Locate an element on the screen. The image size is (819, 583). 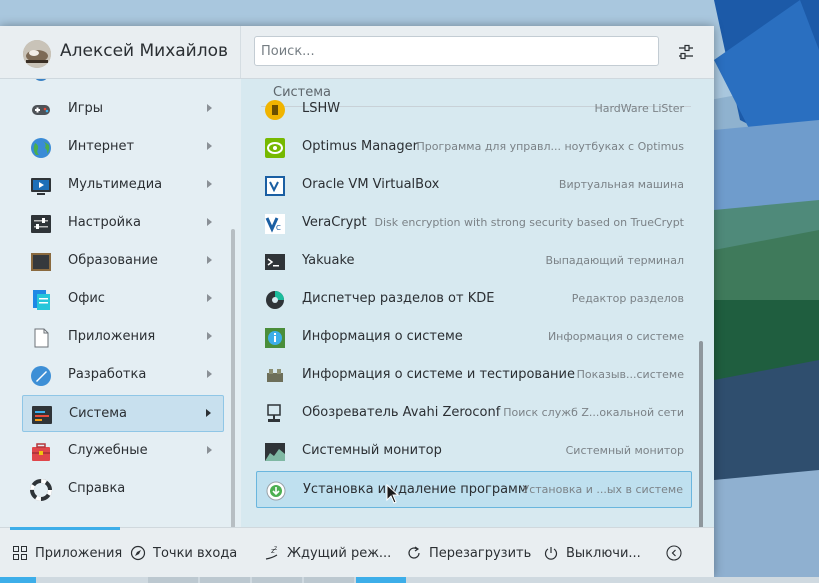
grid-icon is located at coordinates (20, 553).